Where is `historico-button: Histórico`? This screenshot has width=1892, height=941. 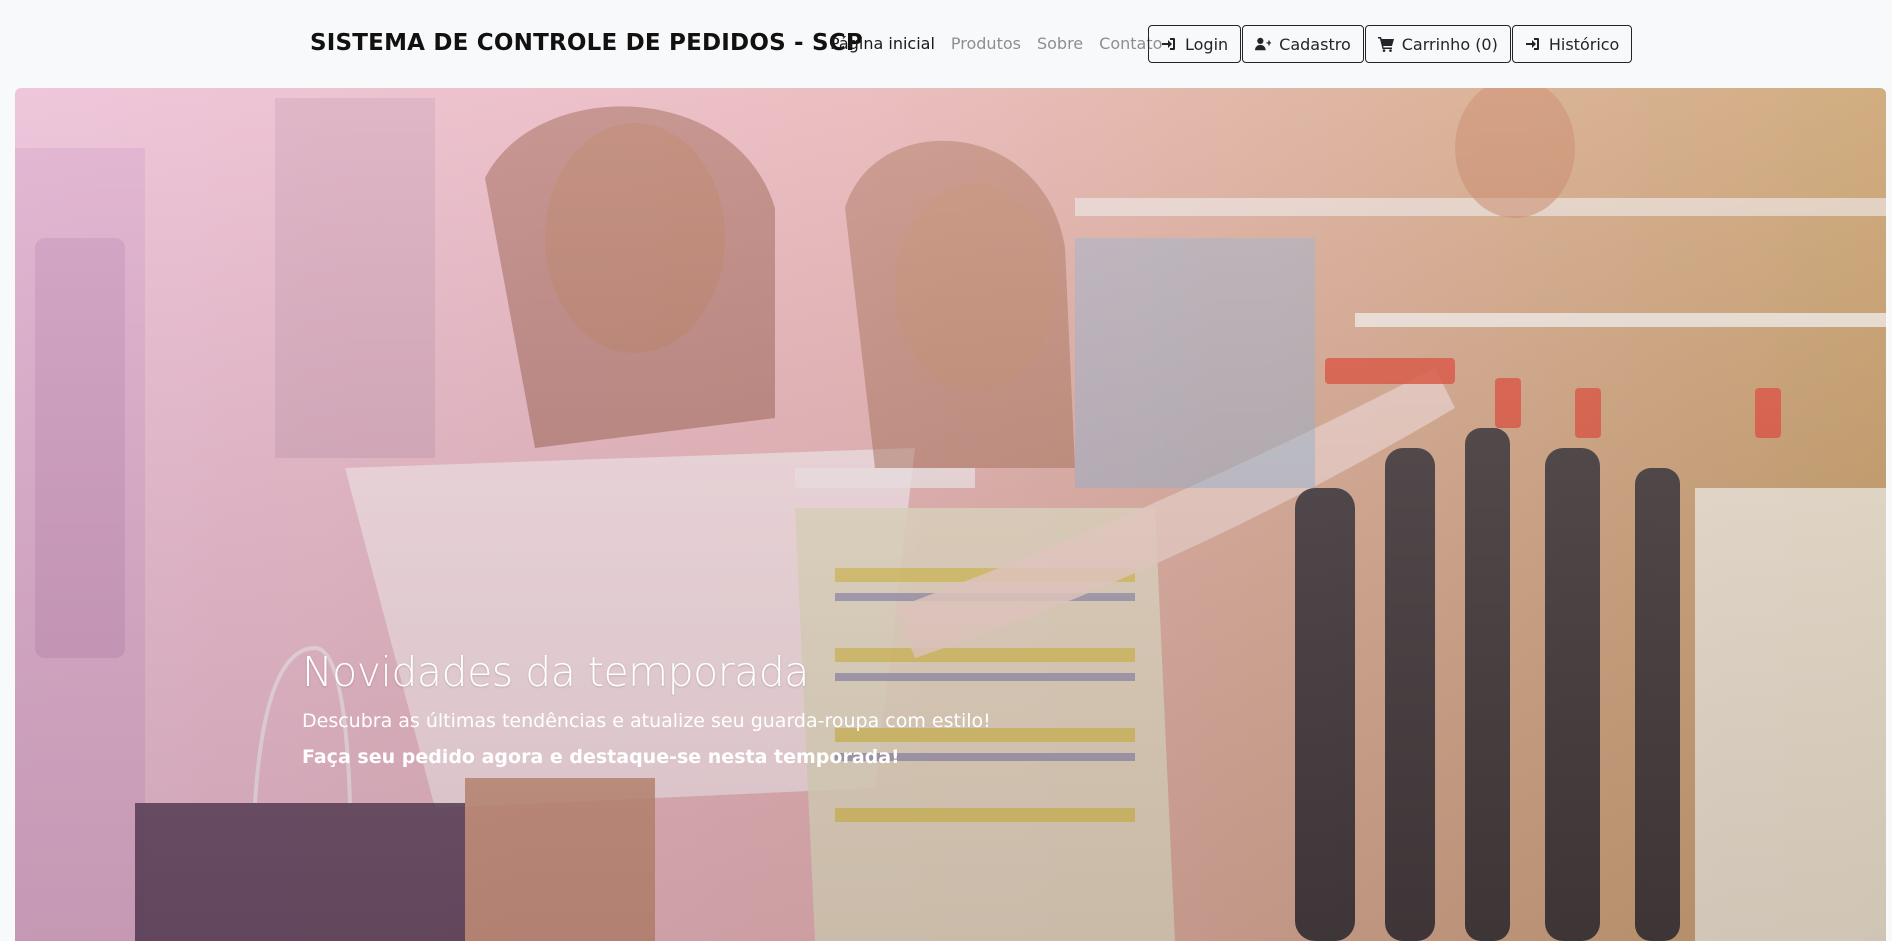
historico-button: Histórico is located at coordinates (1572, 44).